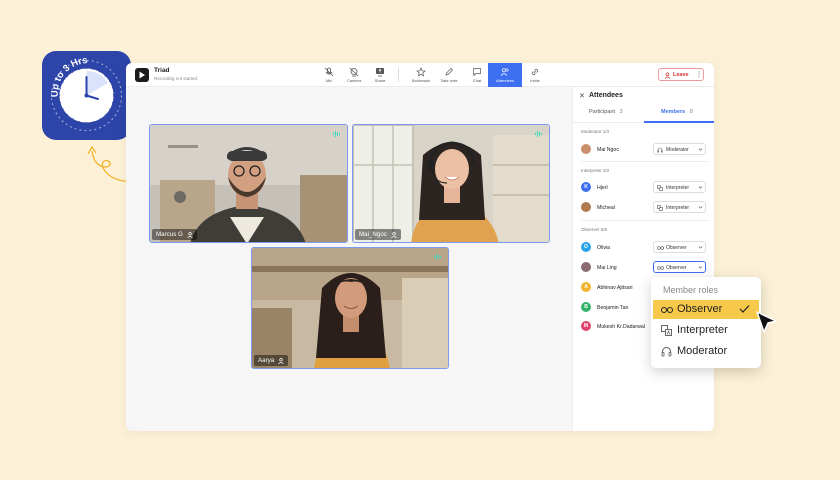 Image resolution: width=840 pixels, height=480 pixels. I want to click on tab-count: 8, so click(691, 112).